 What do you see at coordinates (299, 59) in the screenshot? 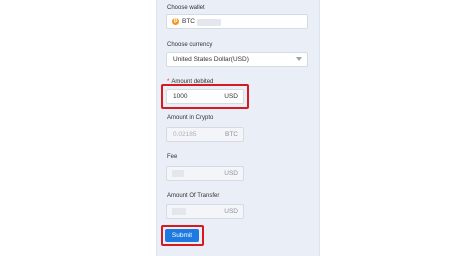
I see `chevron-down-icon` at bounding box center [299, 59].